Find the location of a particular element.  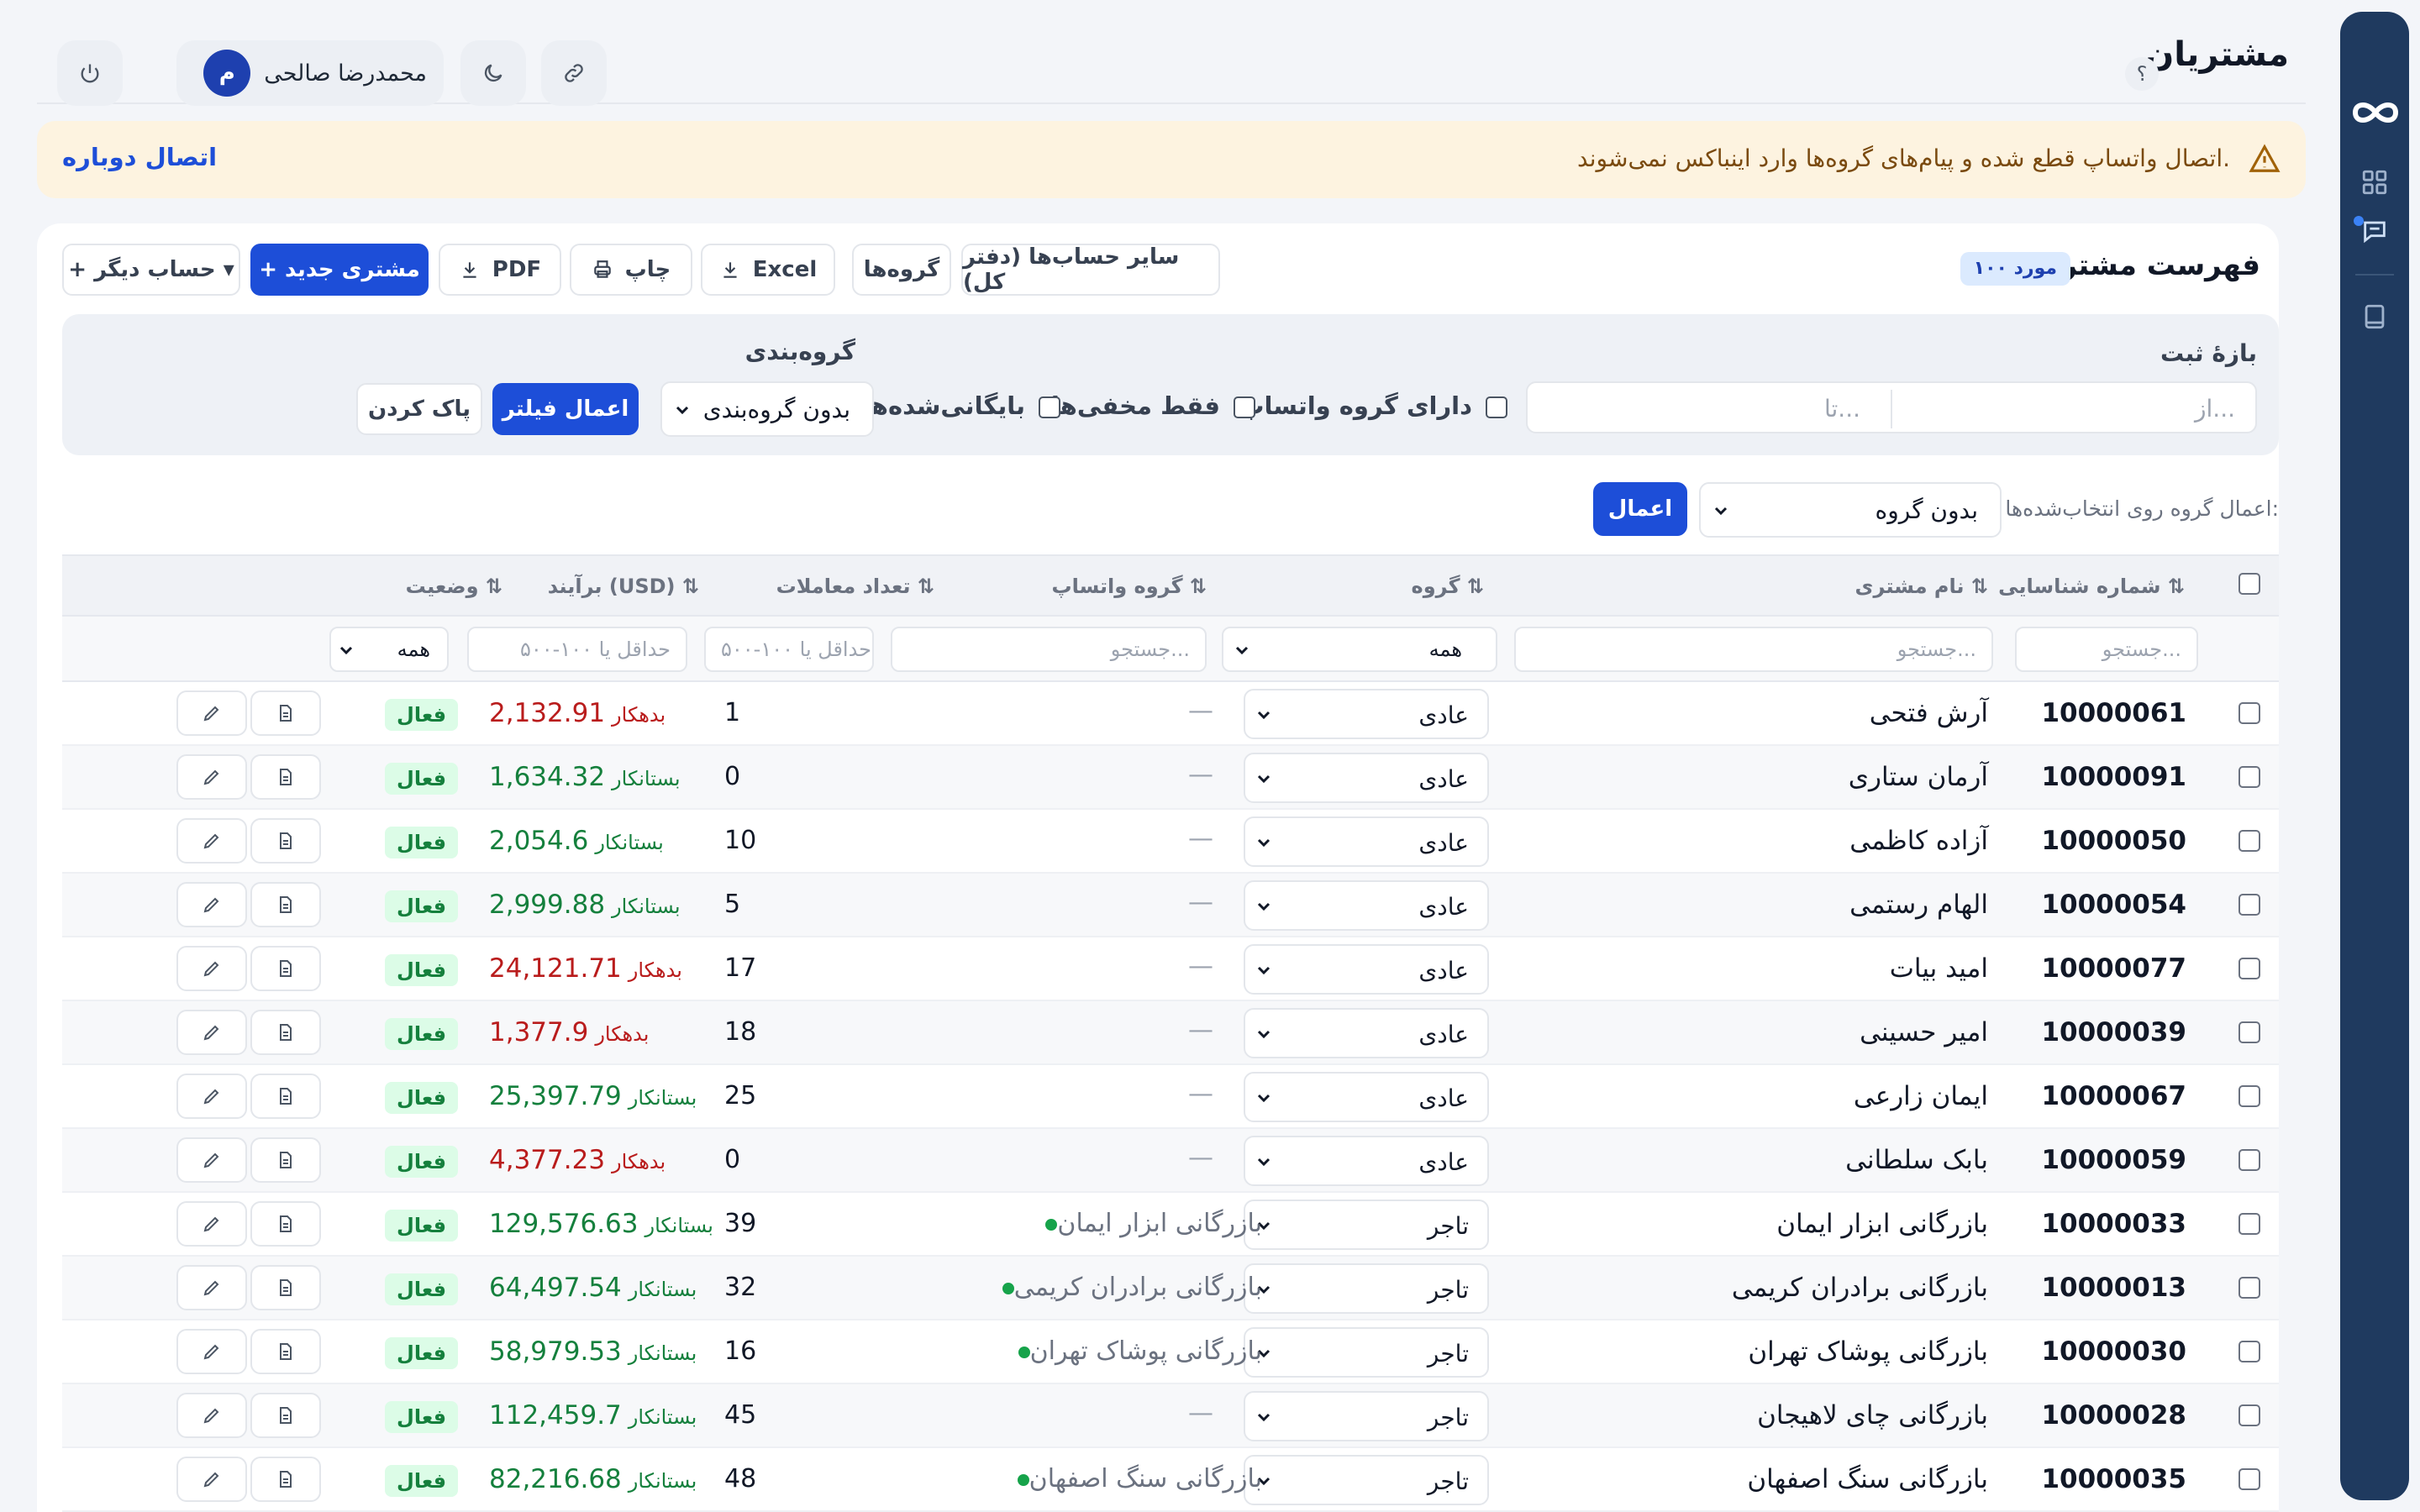

customer-name: بابک سلطانی is located at coordinates (1917, 1160).